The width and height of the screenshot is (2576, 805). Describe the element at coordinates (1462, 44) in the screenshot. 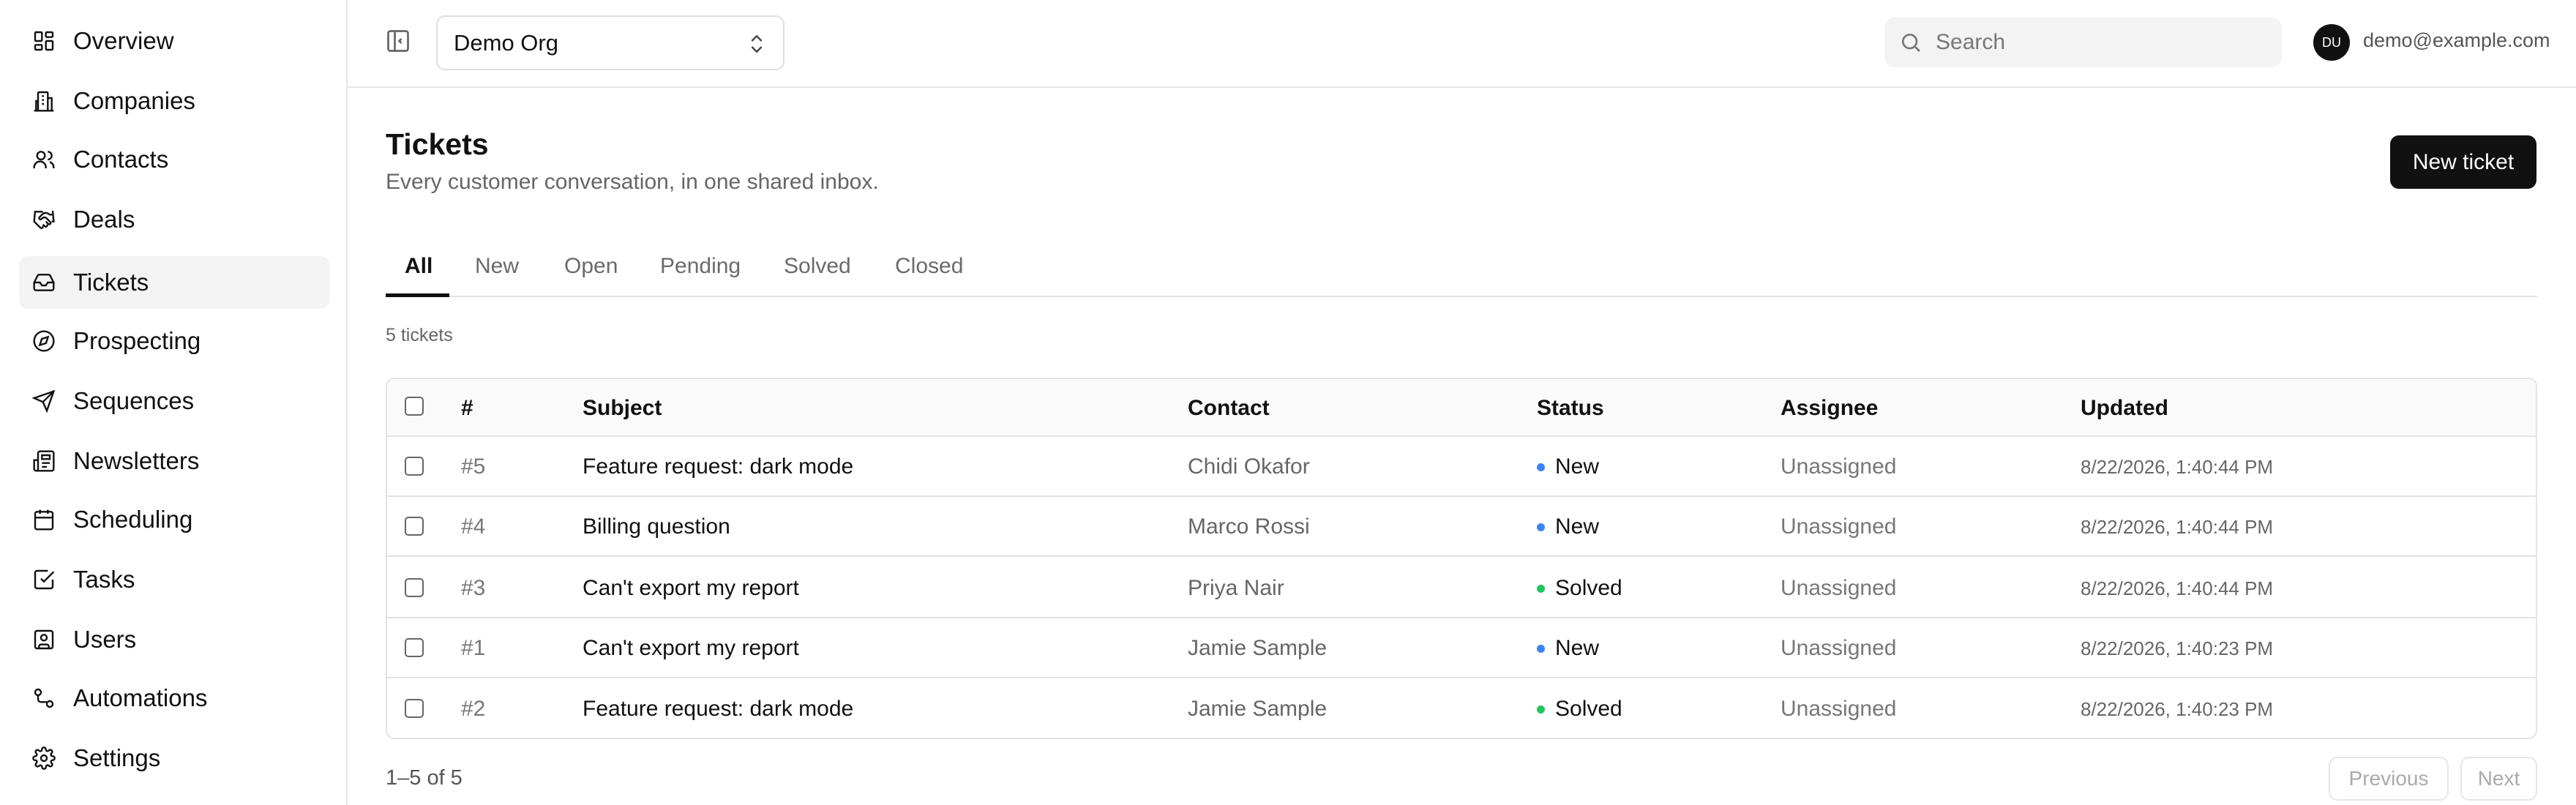

I see `topbar: Demo Org DU demo@example.com` at that location.